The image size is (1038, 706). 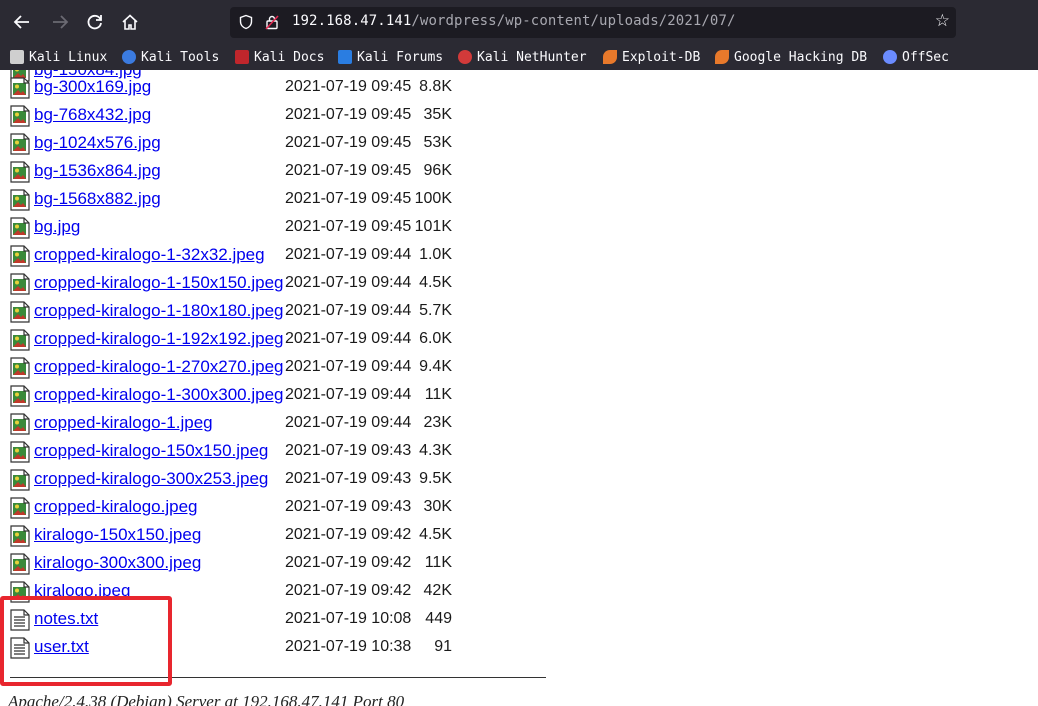 I want to click on file-link: cropped-kiralogo-150x150.jpeg, so click(x=151, y=451).